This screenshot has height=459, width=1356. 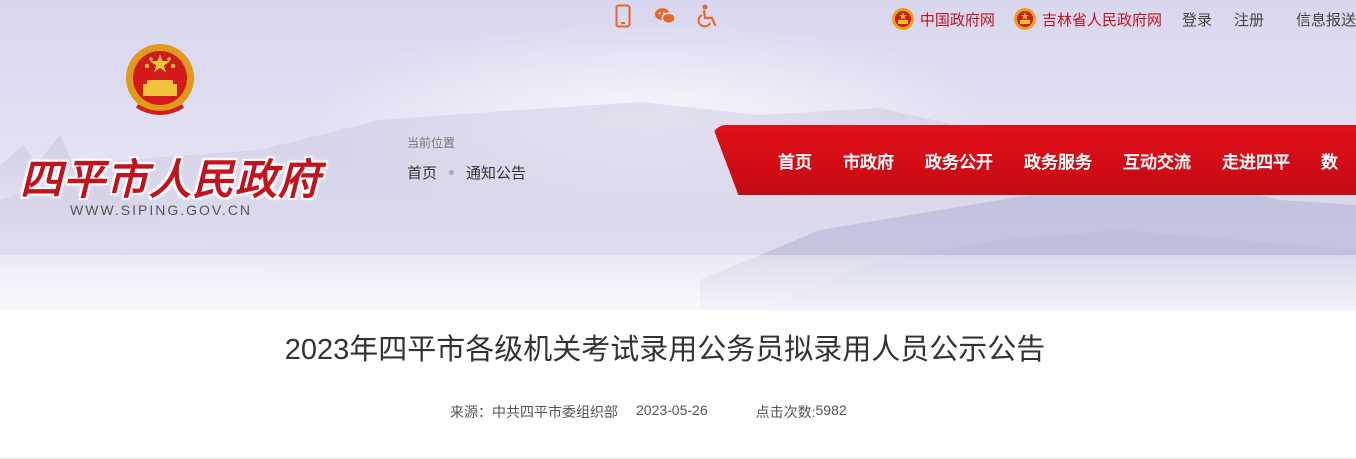 I want to click on breadcrumb: 首页 通知公告, so click(x=466, y=172).